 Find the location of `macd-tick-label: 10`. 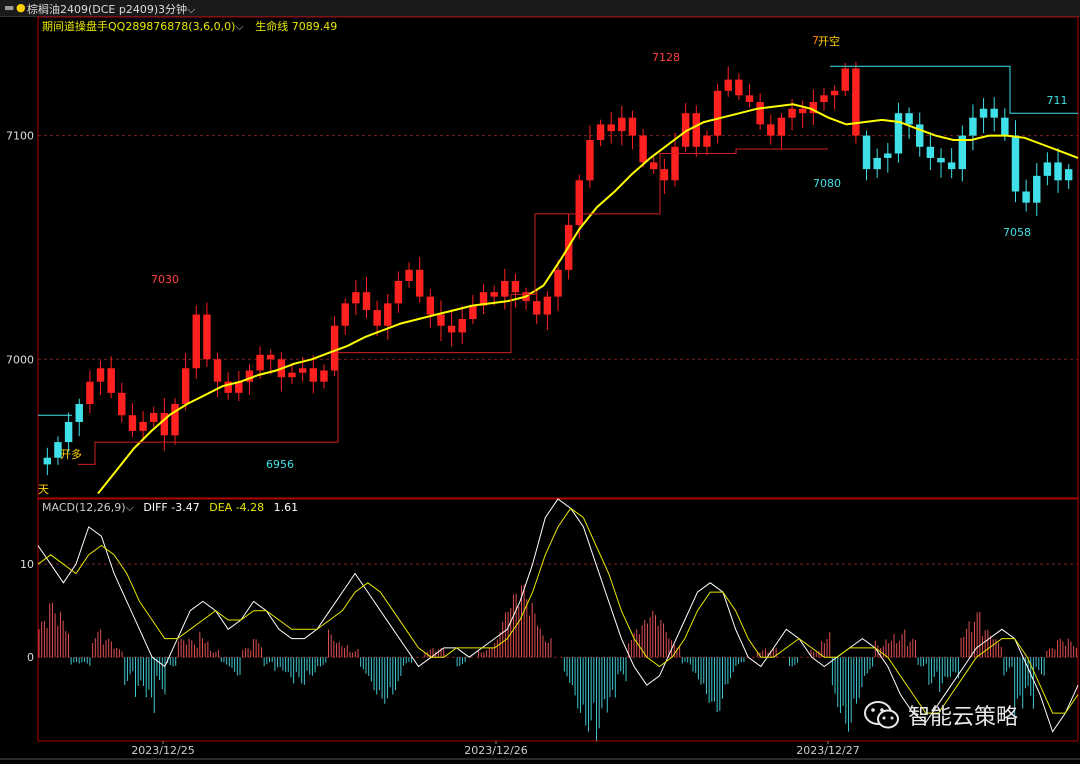

macd-tick-label: 10 is located at coordinates (27, 564).